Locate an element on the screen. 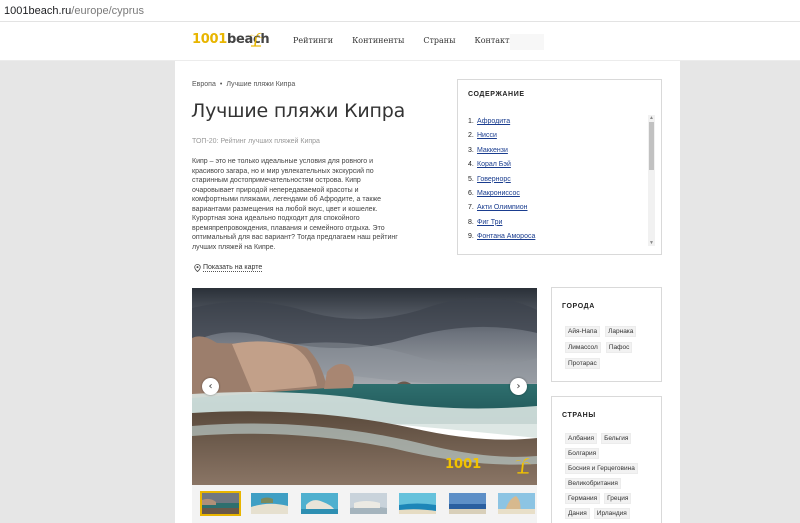 This screenshot has height=523, width=800. city-tag: Айя-Напа is located at coordinates (583, 331).